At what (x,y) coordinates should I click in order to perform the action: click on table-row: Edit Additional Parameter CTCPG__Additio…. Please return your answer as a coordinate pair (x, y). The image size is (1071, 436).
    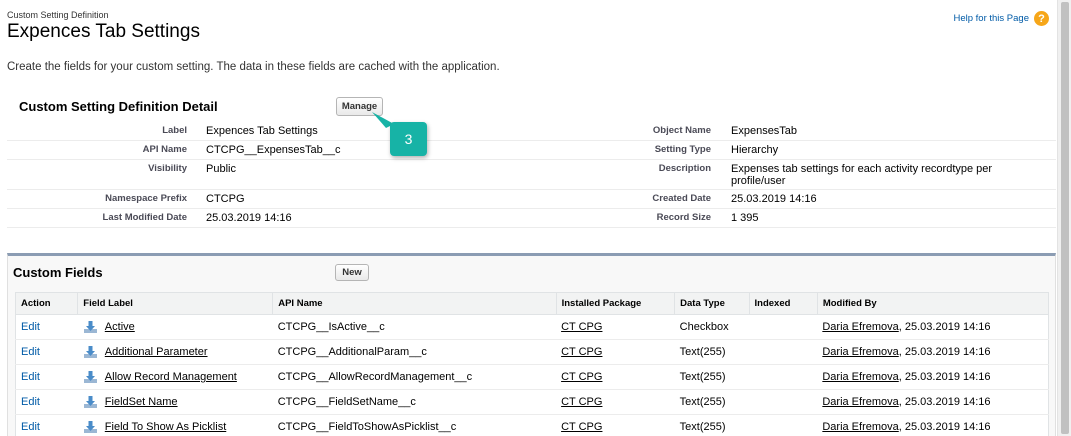
    Looking at the image, I should click on (532, 352).